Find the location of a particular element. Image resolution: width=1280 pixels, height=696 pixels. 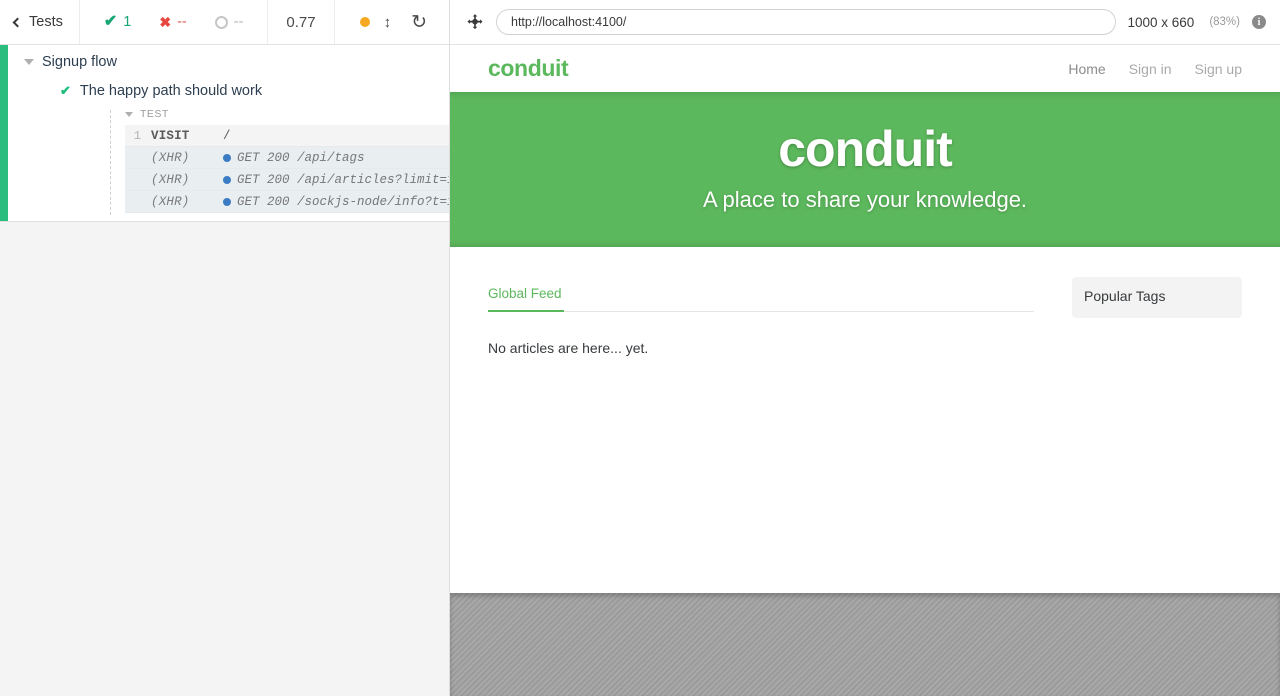

banner-title: conduit is located at coordinates (865, 149).